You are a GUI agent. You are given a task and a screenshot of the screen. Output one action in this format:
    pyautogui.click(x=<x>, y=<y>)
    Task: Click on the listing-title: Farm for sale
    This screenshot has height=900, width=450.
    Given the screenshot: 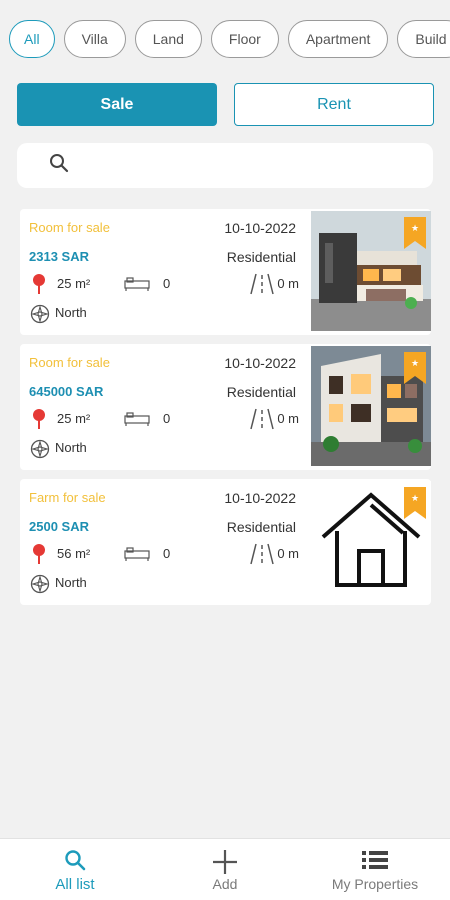 What is the action you would take?
    pyautogui.click(x=67, y=497)
    